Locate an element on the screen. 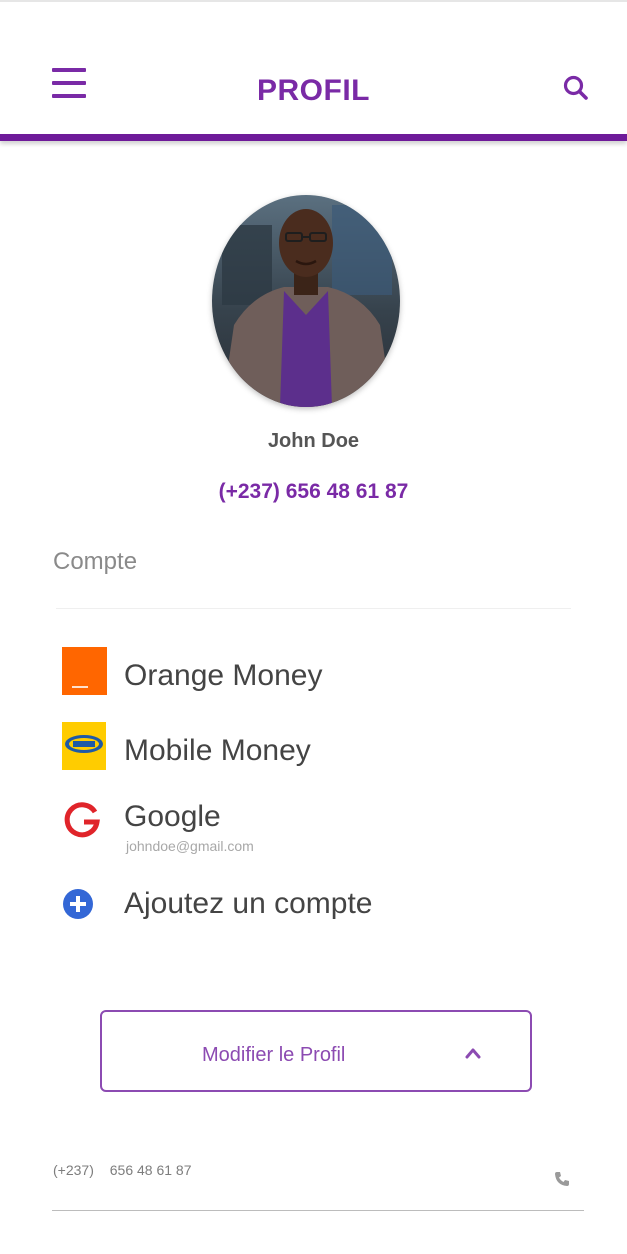 The image size is (627, 1254). plus-circle-icon is located at coordinates (78, 904).